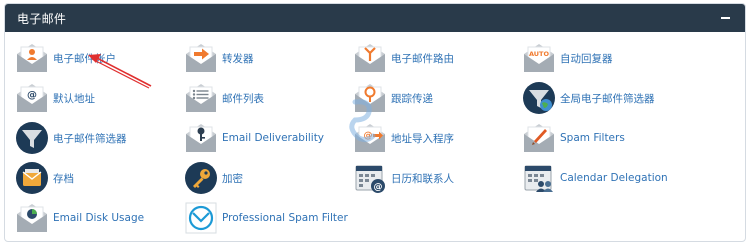 The image size is (750, 245). I want to click on email-filter-icon, so click(32, 138).